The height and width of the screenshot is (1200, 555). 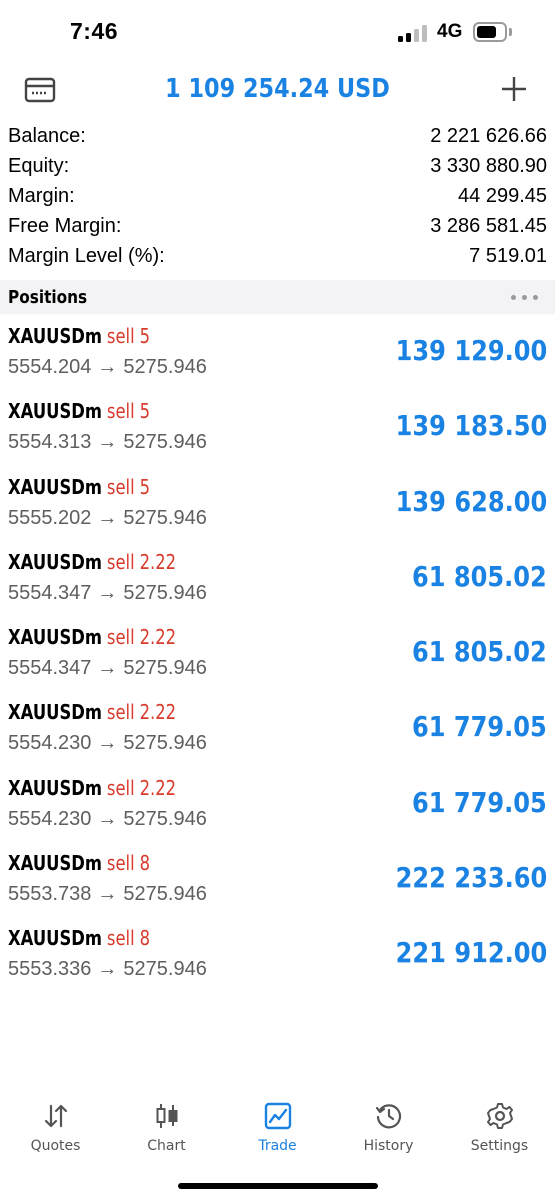 What do you see at coordinates (471, 350) in the screenshot?
I see `position-profit: 139 129.00` at bounding box center [471, 350].